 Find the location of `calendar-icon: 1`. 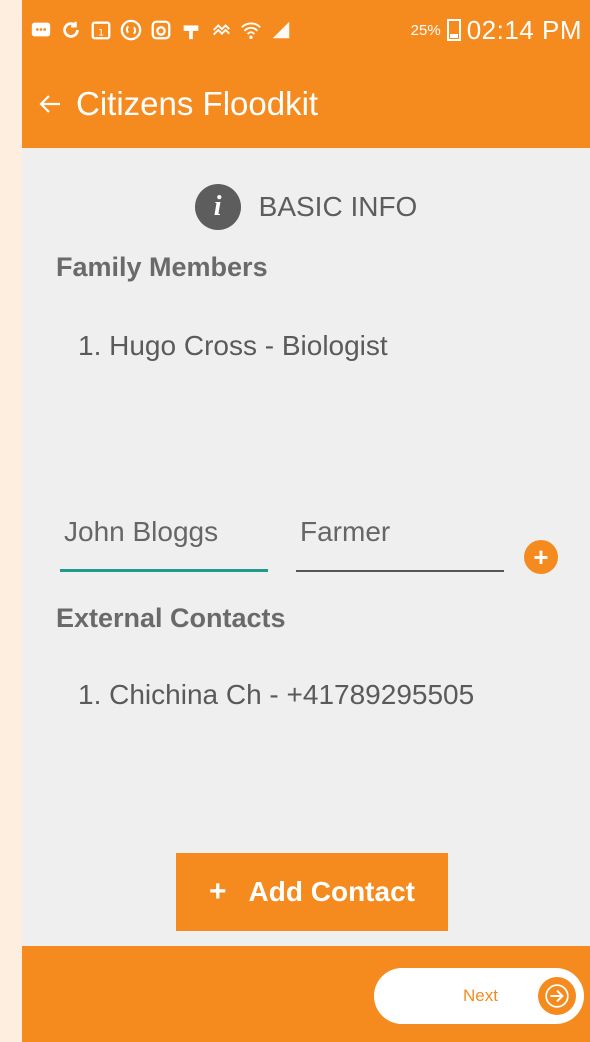

calendar-icon: 1 is located at coordinates (101, 30).